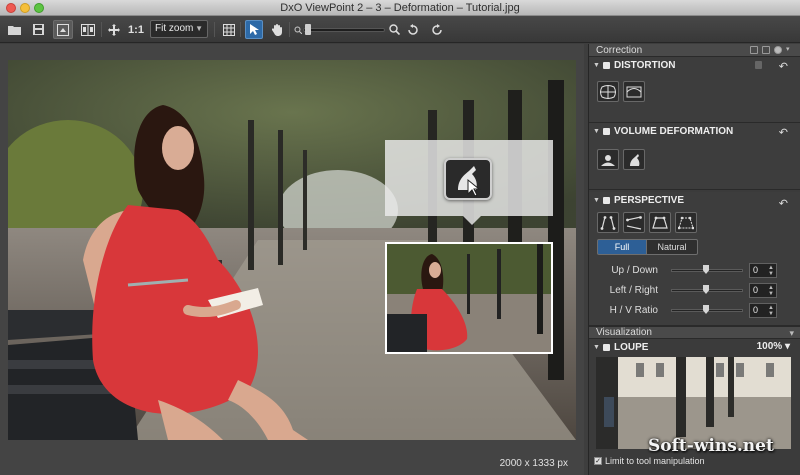  What do you see at coordinates (633, 310) in the screenshot?
I see `hv-ratio-label: H / V Ratio` at bounding box center [633, 310].